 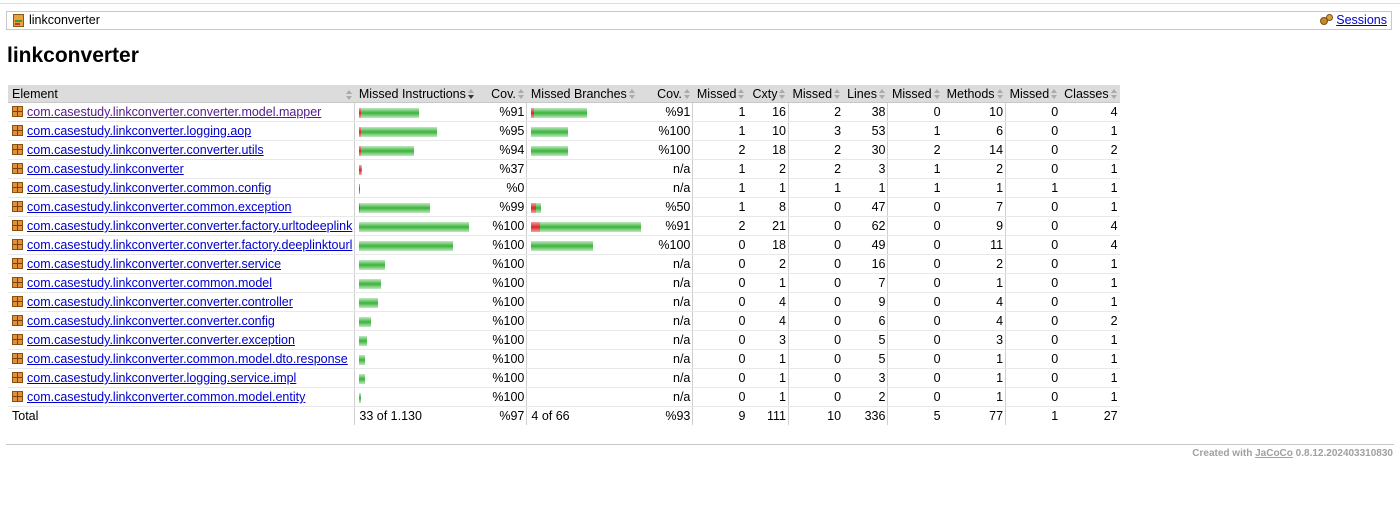 What do you see at coordinates (1110, 416) in the screenshot?
I see `total-classes: 27` at bounding box center [1110, 416].